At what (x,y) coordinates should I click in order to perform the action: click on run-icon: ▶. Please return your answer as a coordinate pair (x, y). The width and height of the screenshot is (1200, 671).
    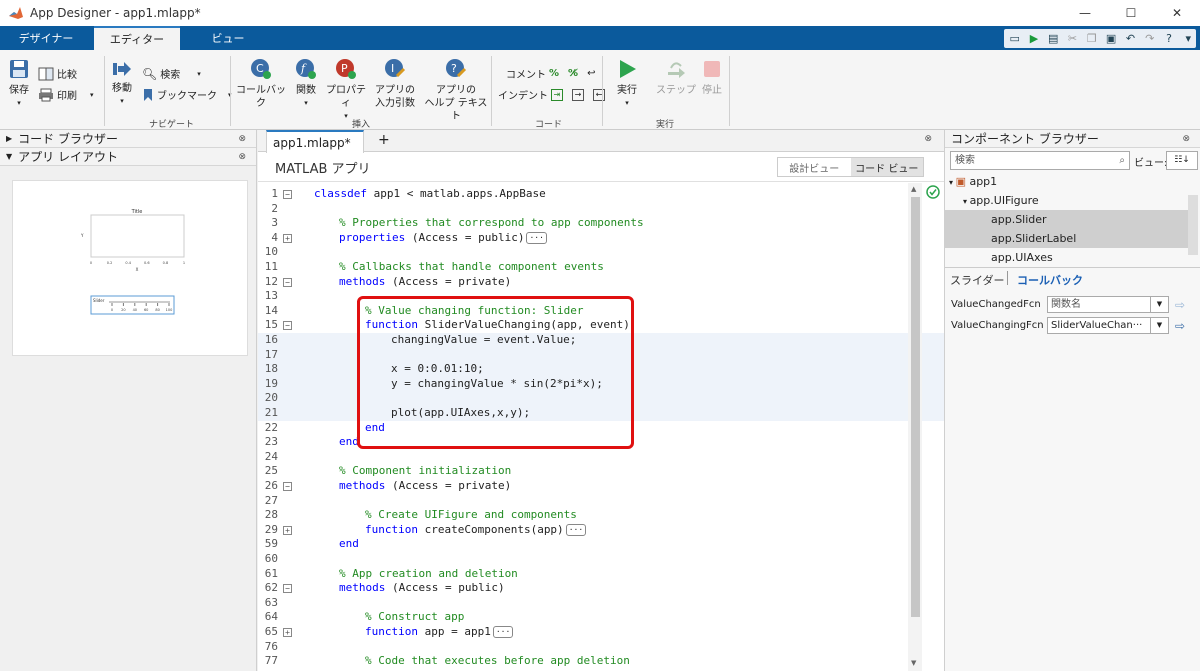
    Looking at the image, I should click on (1033, 39).